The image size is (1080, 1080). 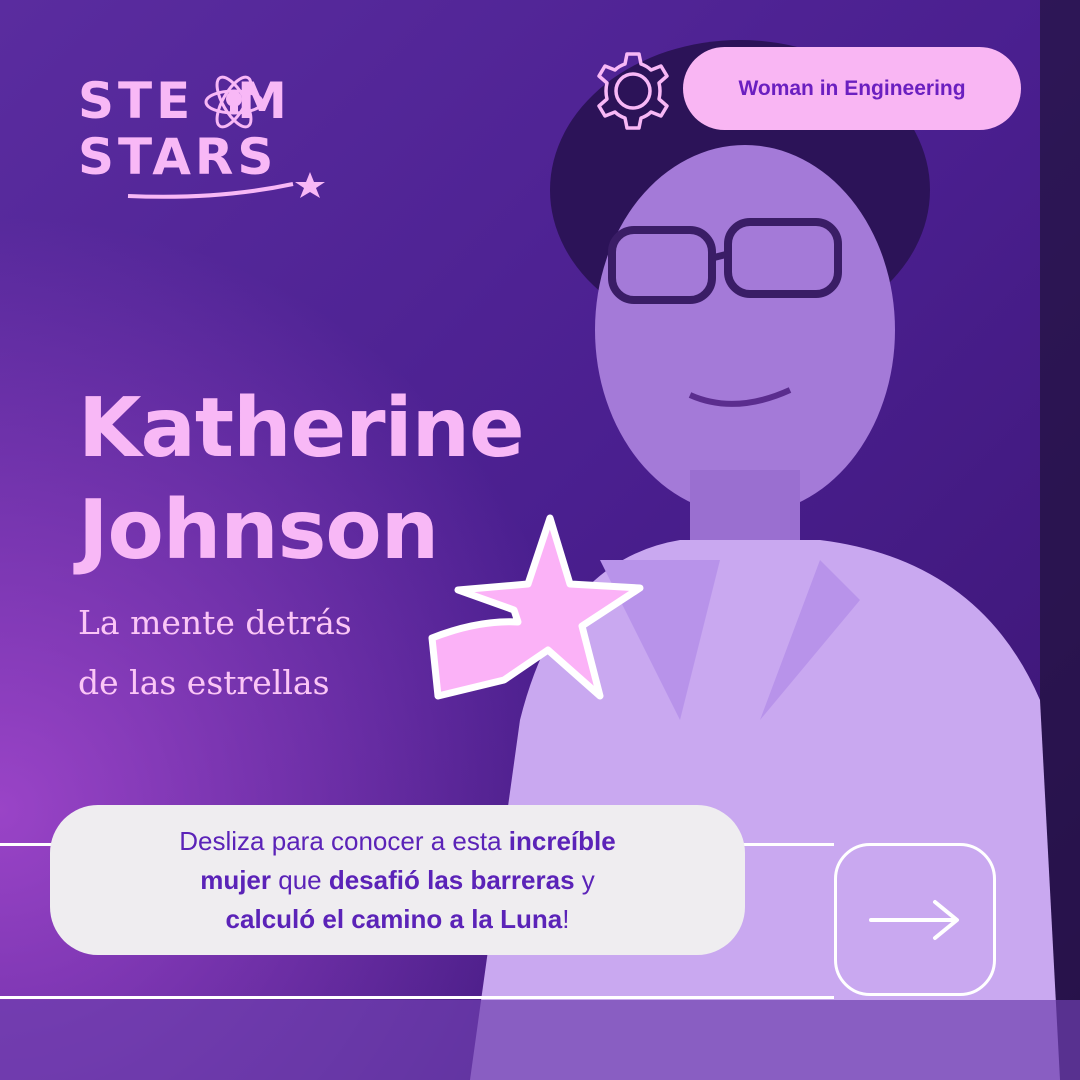 What do you see at coordinates (226, 185) in the screenshot?
I see `logo-swoosh-star` at bounding box center [226, 185].